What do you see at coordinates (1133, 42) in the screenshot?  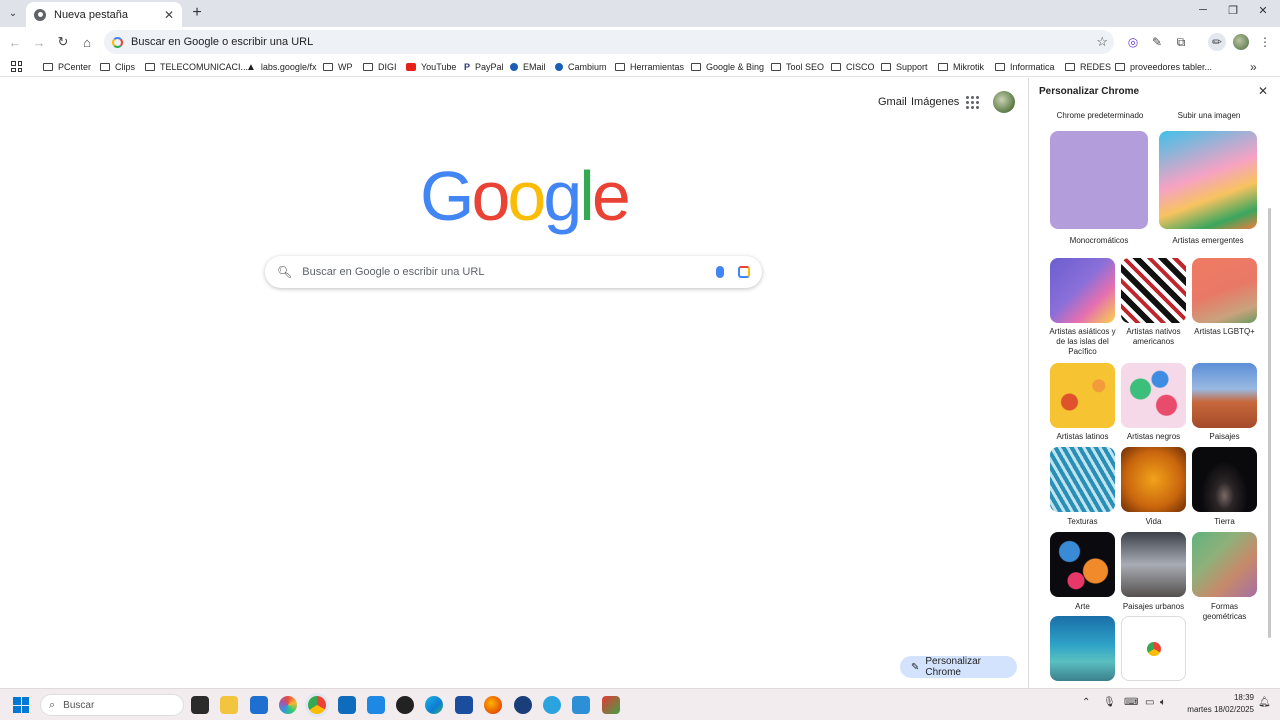 I see `extension-swirl-icon: ◎` at bounding box center [1133, 42].